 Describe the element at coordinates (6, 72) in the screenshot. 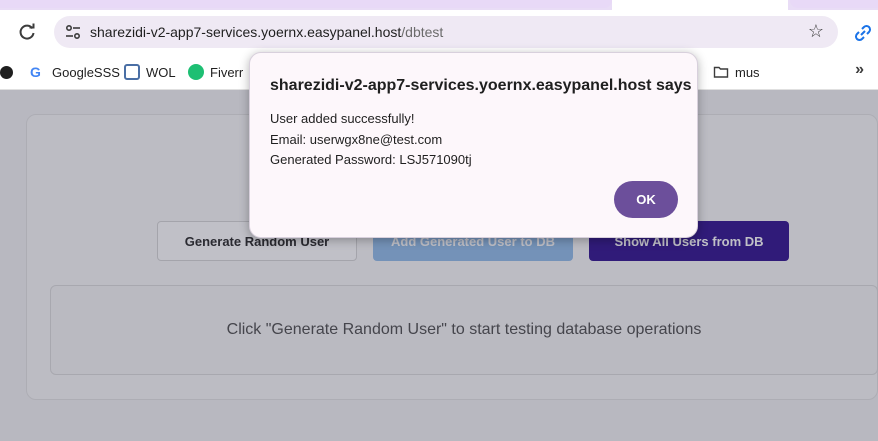

I see `globe-icon` at that location.